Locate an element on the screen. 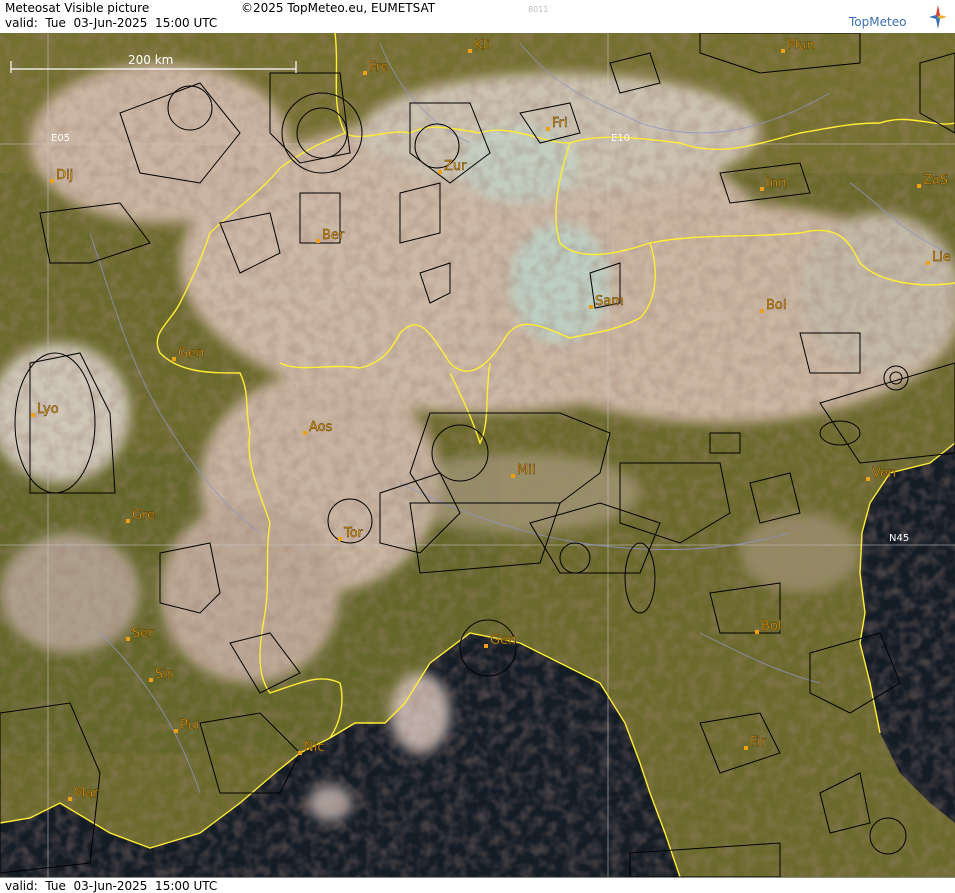 This screenshot has height=893, width=955. city-label: Nic is located at coordinates (314, 747).